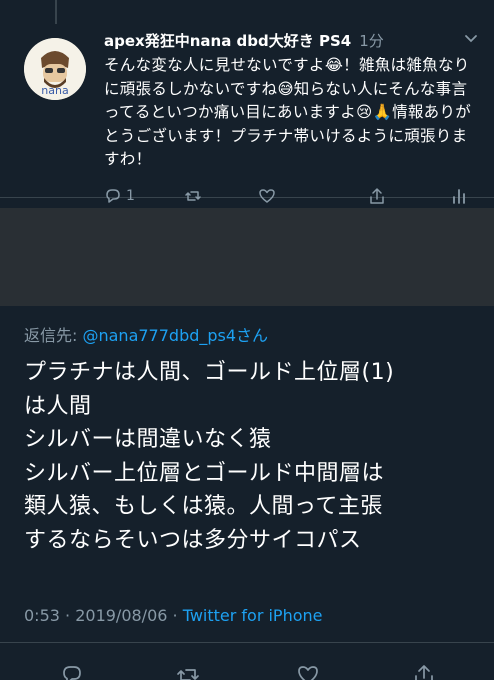 This screenshot has width=494, height=680. I want to click on tweet-time: 0:53, so click(42, 615).